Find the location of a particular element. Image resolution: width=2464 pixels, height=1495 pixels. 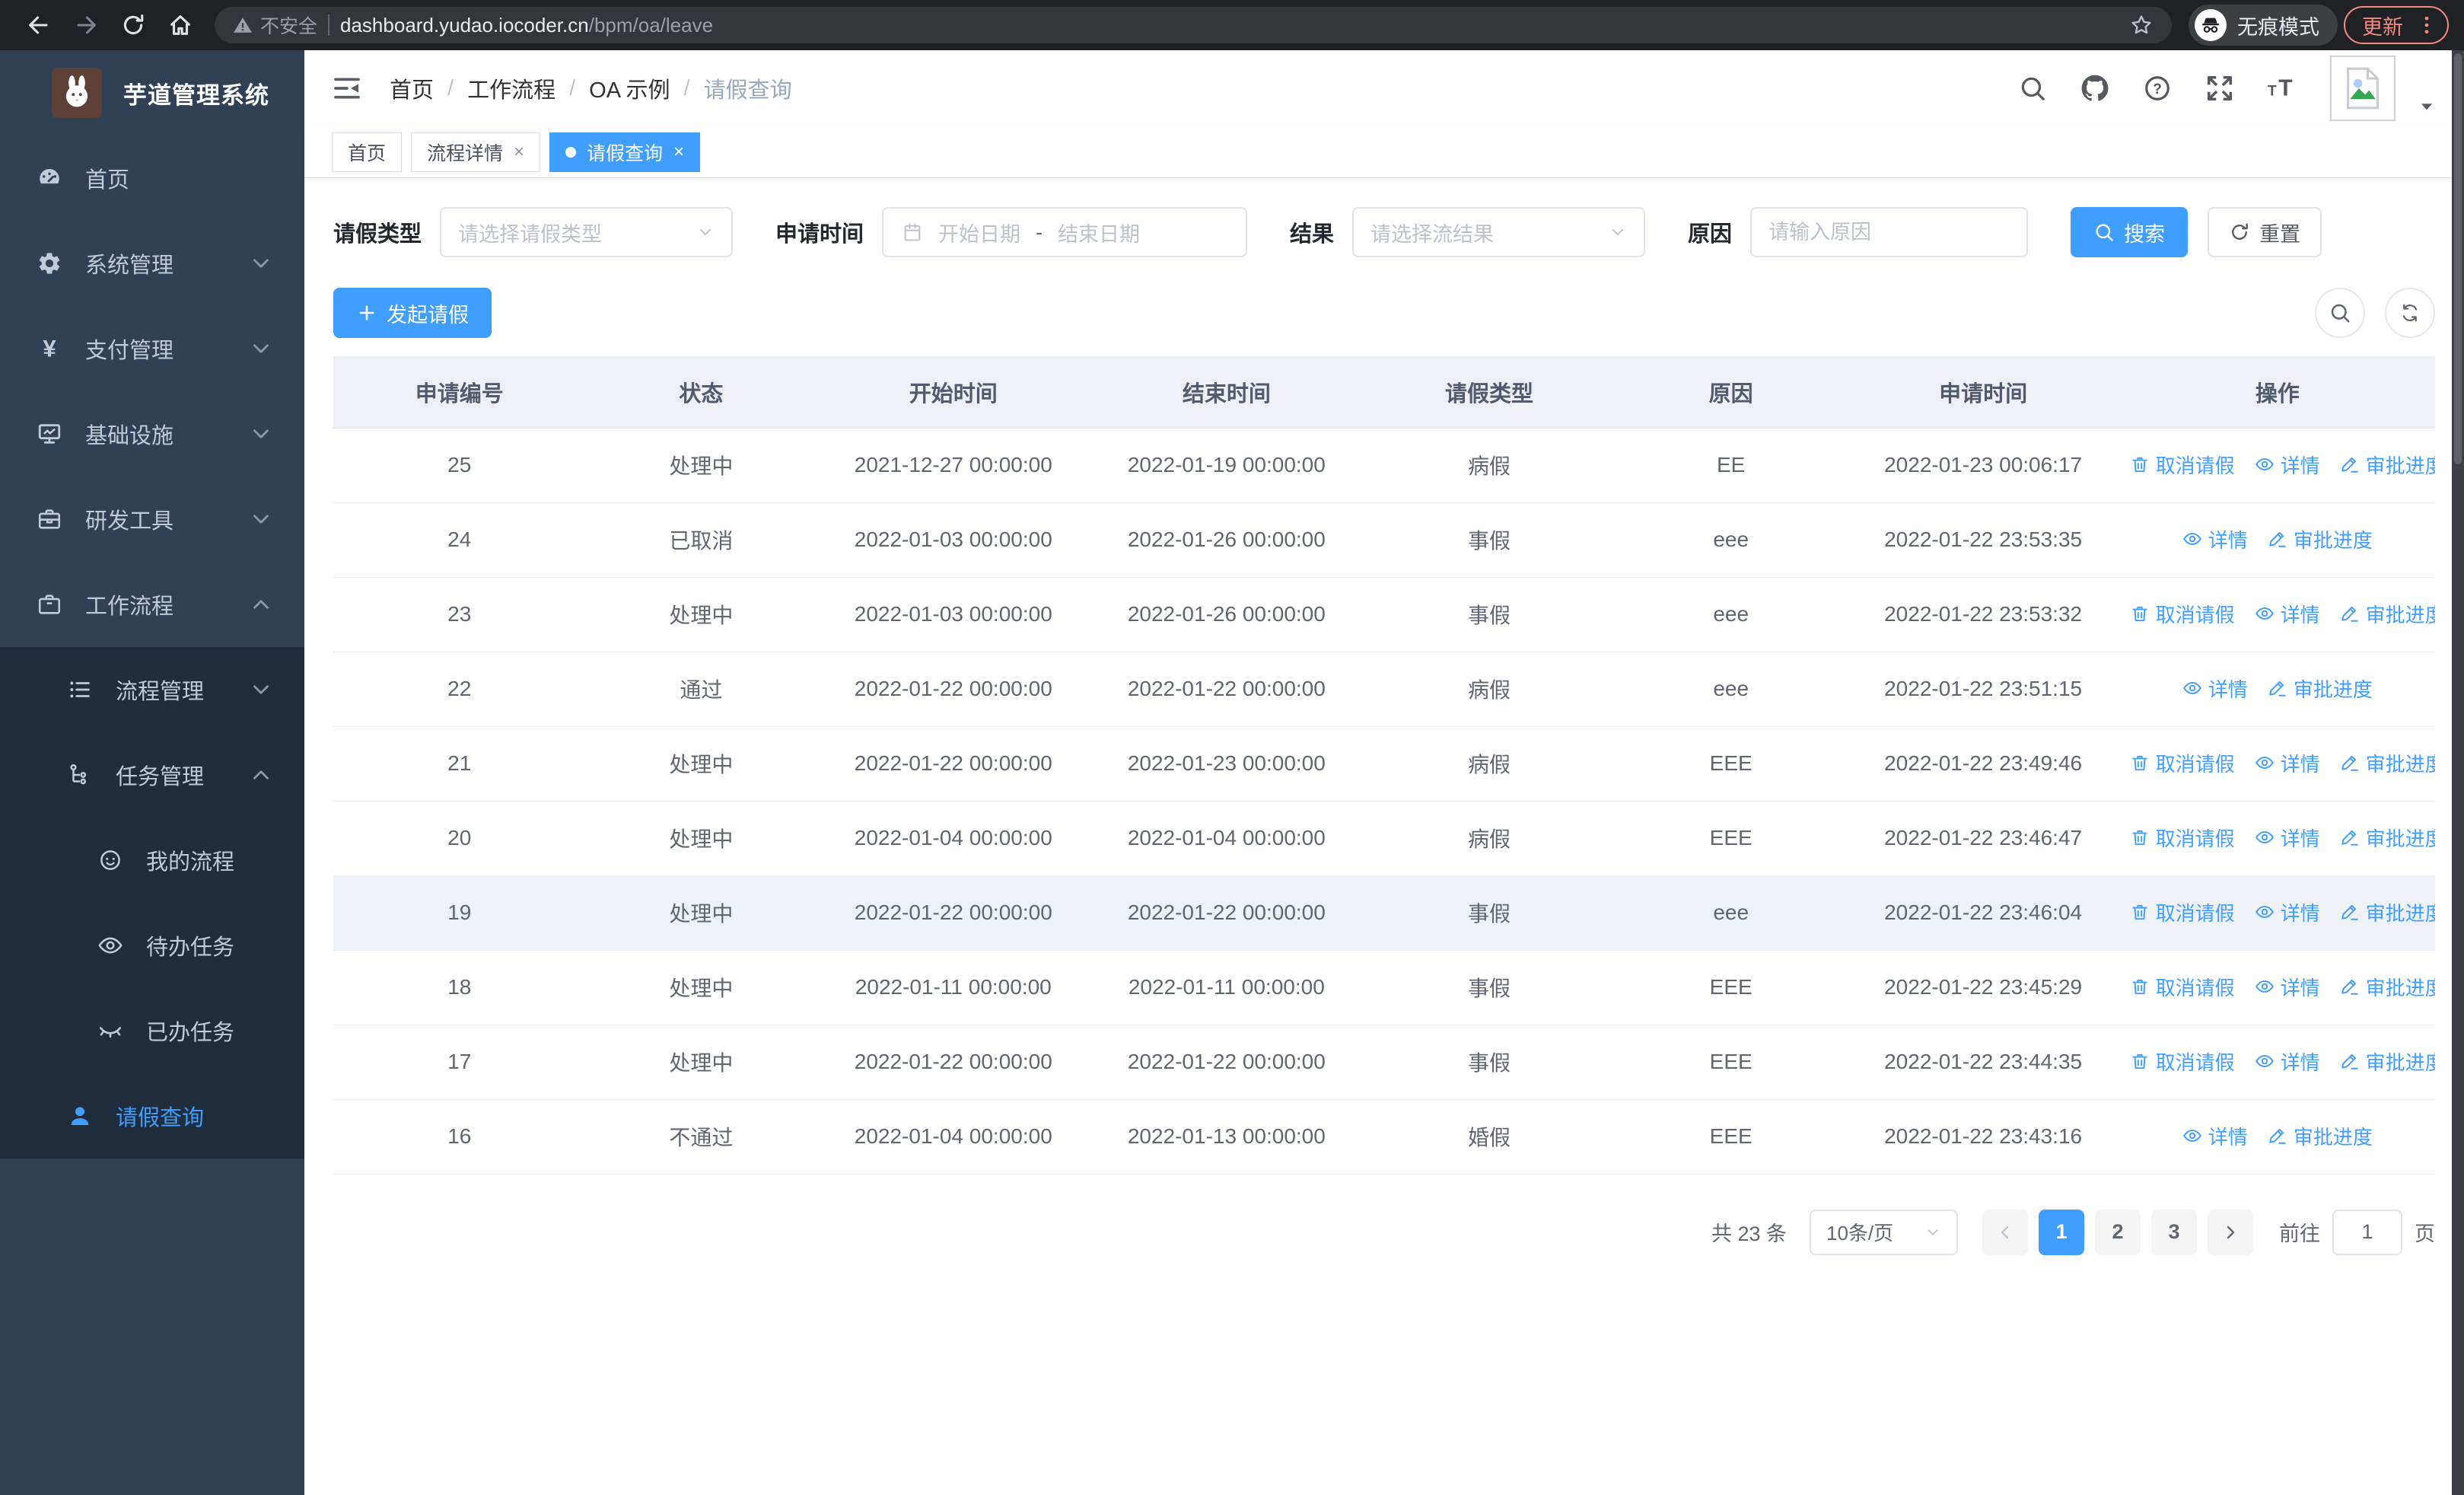

sidebar-item-process-mgmt: 流程管理 is located at coordinates (152, 689).